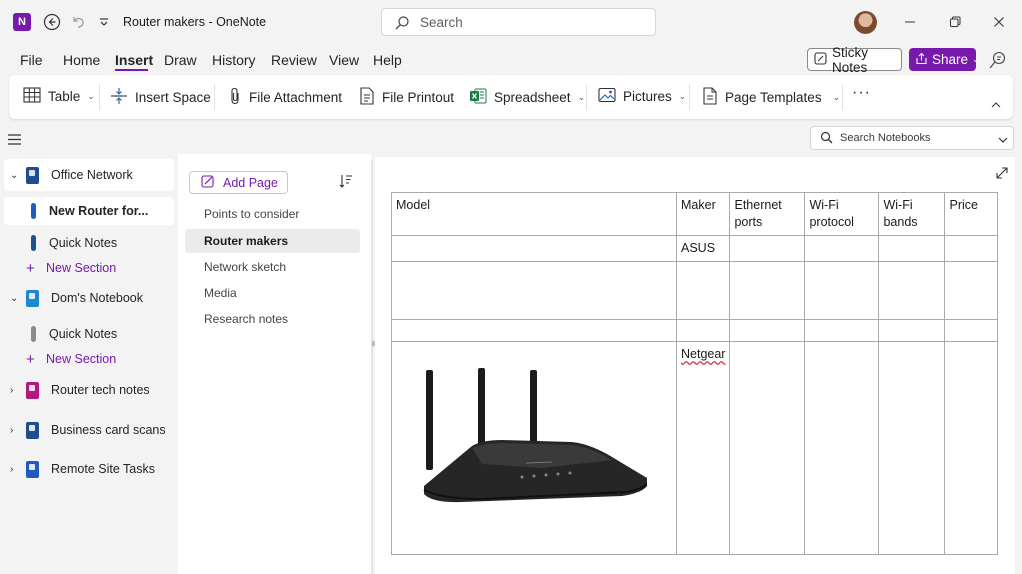 The width and height of the screenshot is (1022, 574). I want to click on share-button: Share ⌄, so click(944, 59).